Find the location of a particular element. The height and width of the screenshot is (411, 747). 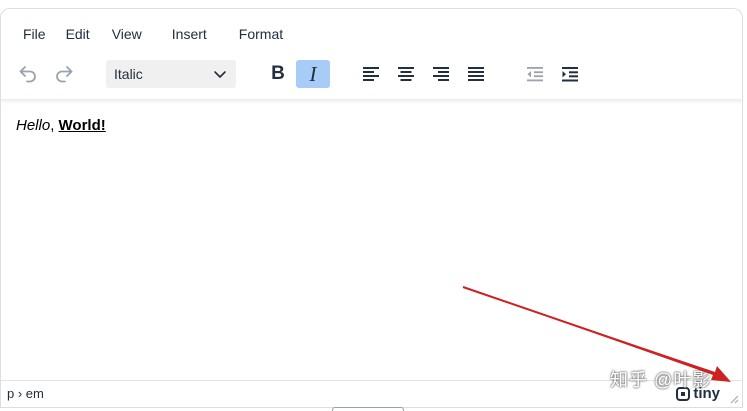

italic-label: I is located at coordinates (313, 73).